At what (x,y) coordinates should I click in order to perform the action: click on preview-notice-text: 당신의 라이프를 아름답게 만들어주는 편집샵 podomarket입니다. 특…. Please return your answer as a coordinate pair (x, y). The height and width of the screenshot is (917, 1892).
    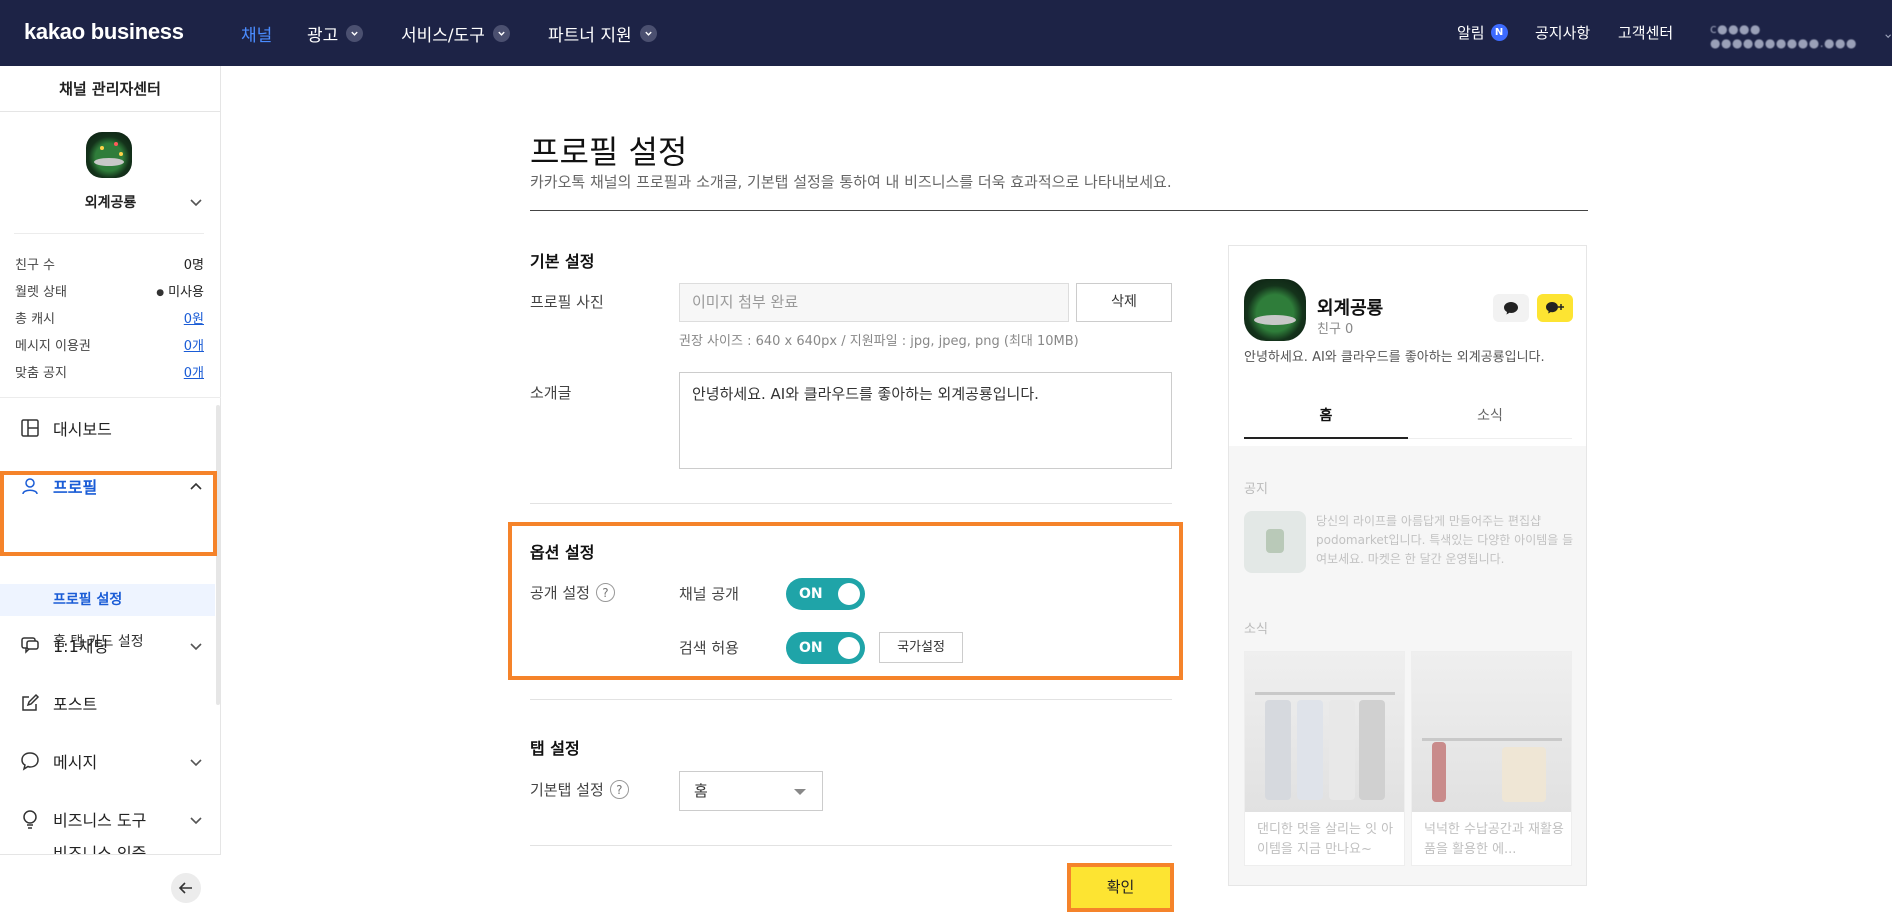
    Looking at the image, I should click on (1445, 540).